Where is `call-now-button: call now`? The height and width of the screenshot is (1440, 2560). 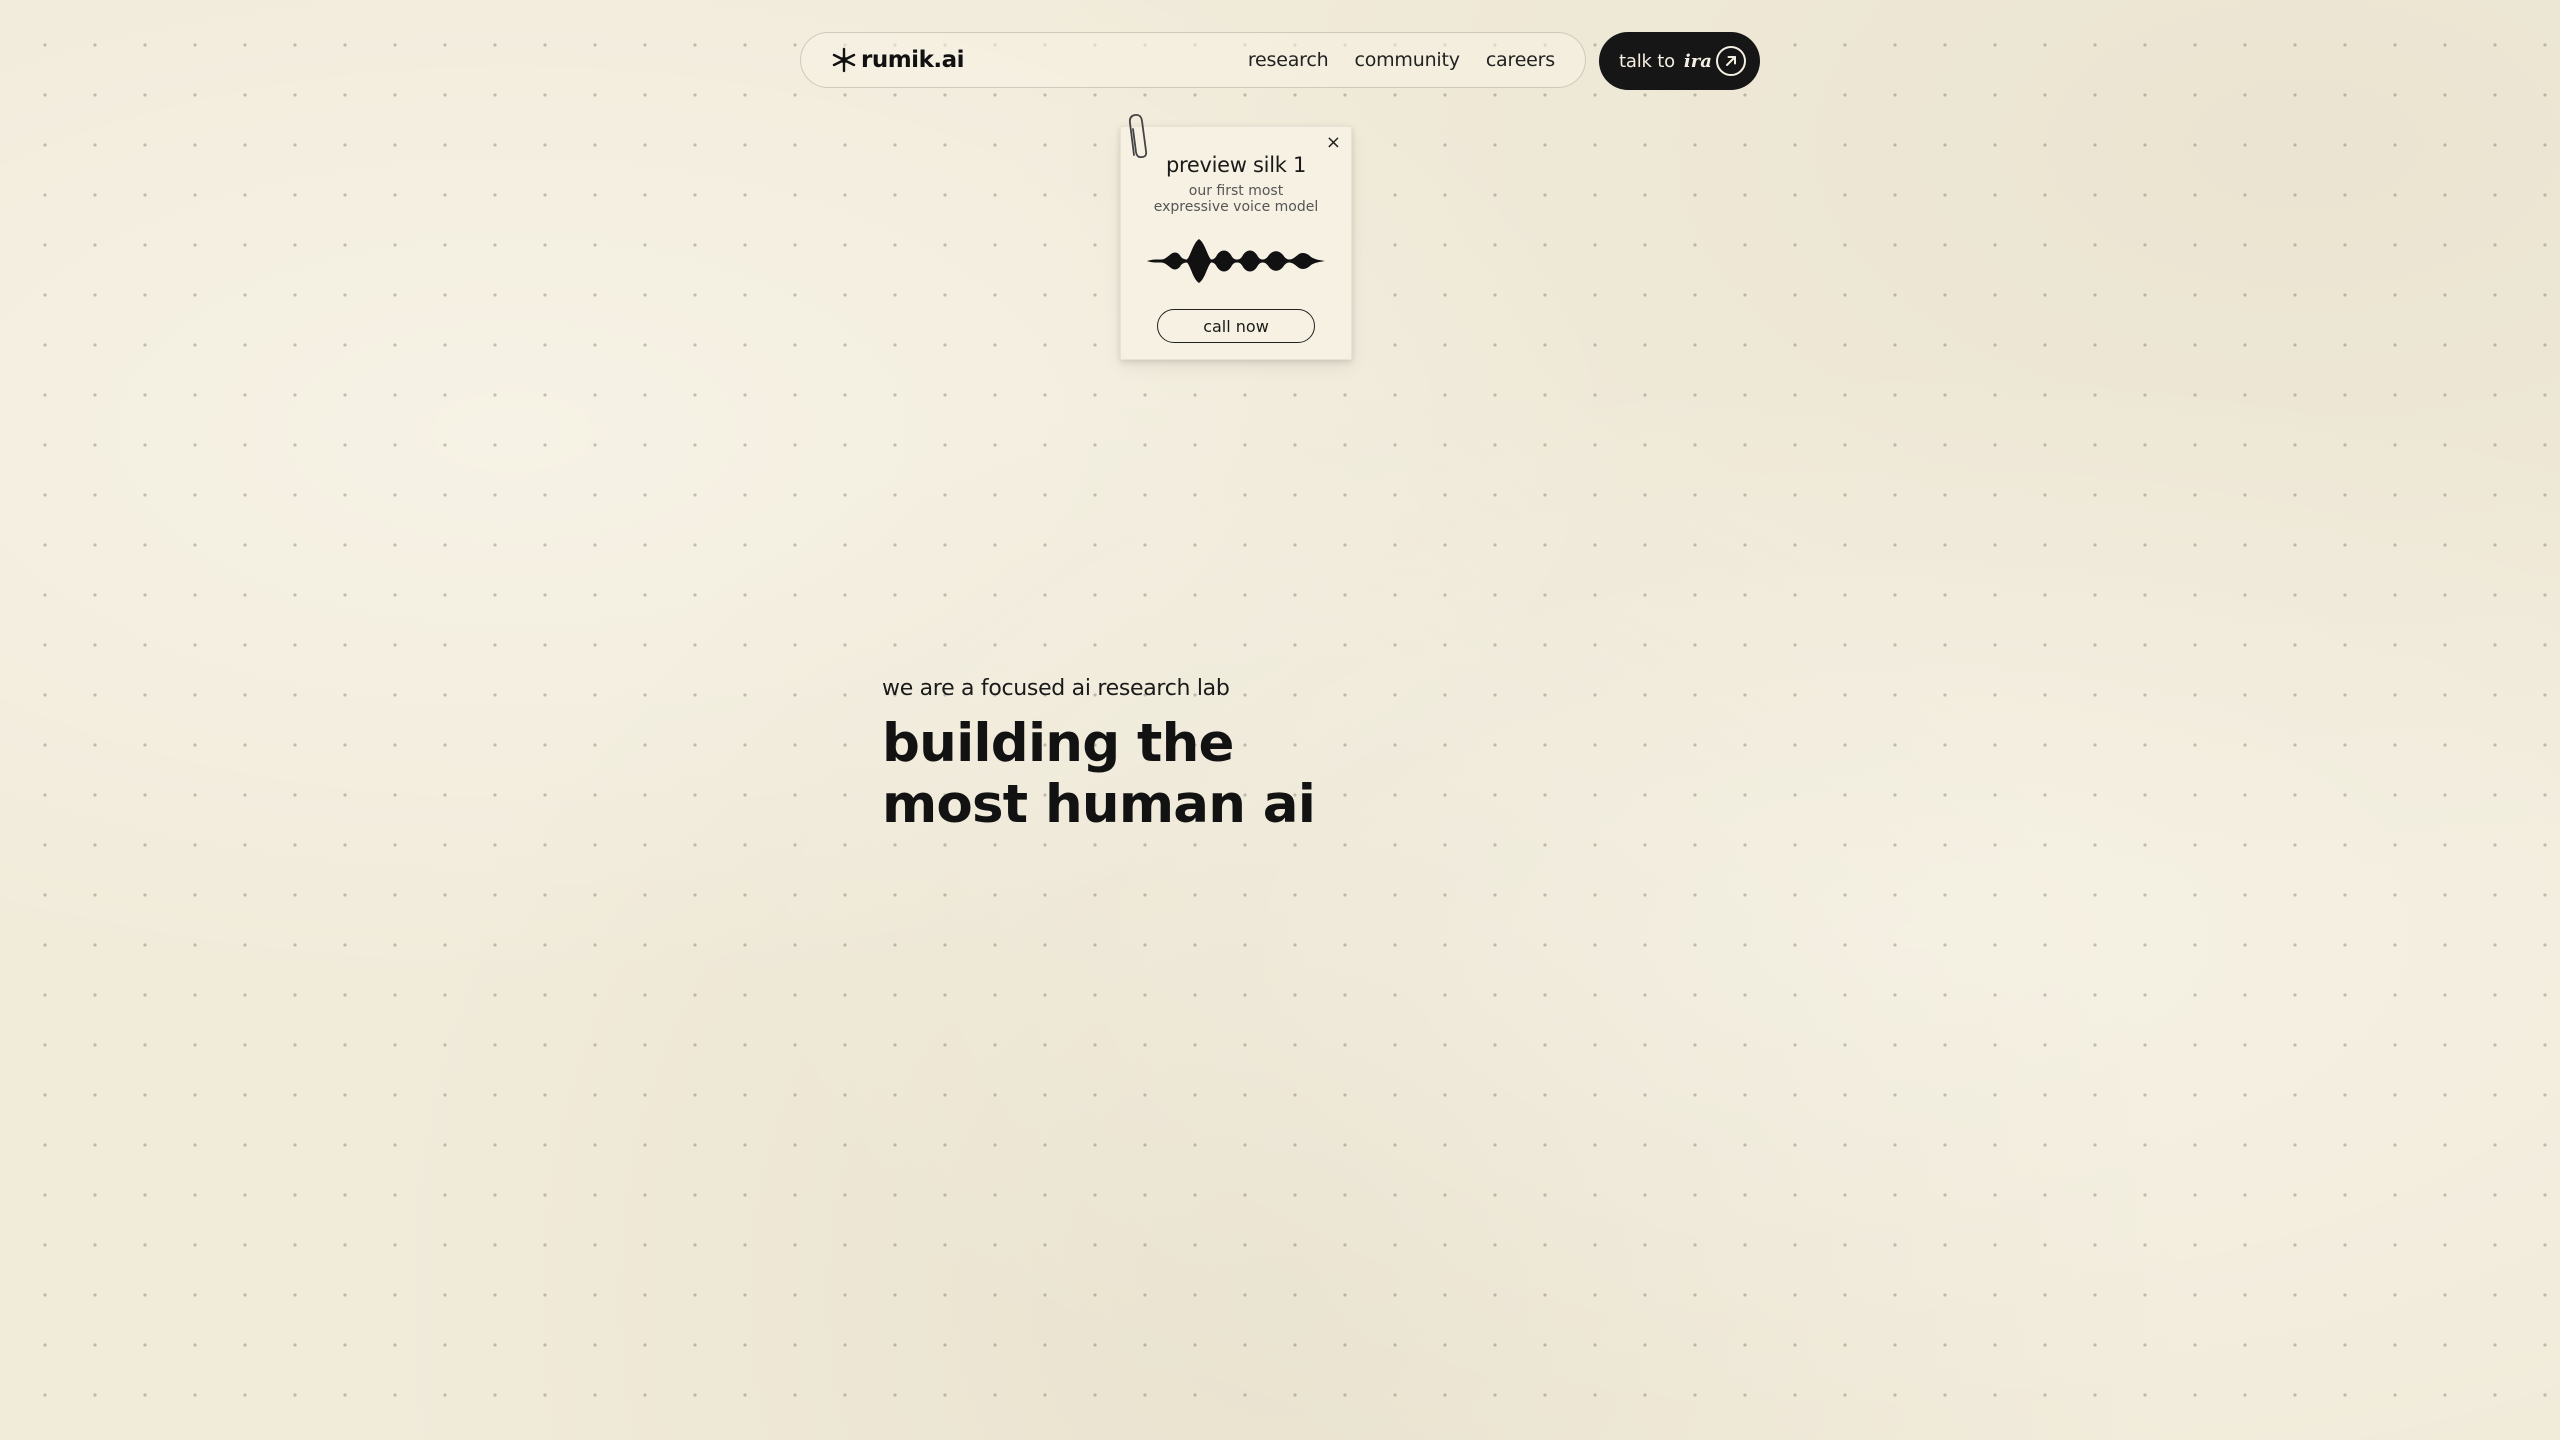
call-now-button: call now is located at coordinates (1236, 326).